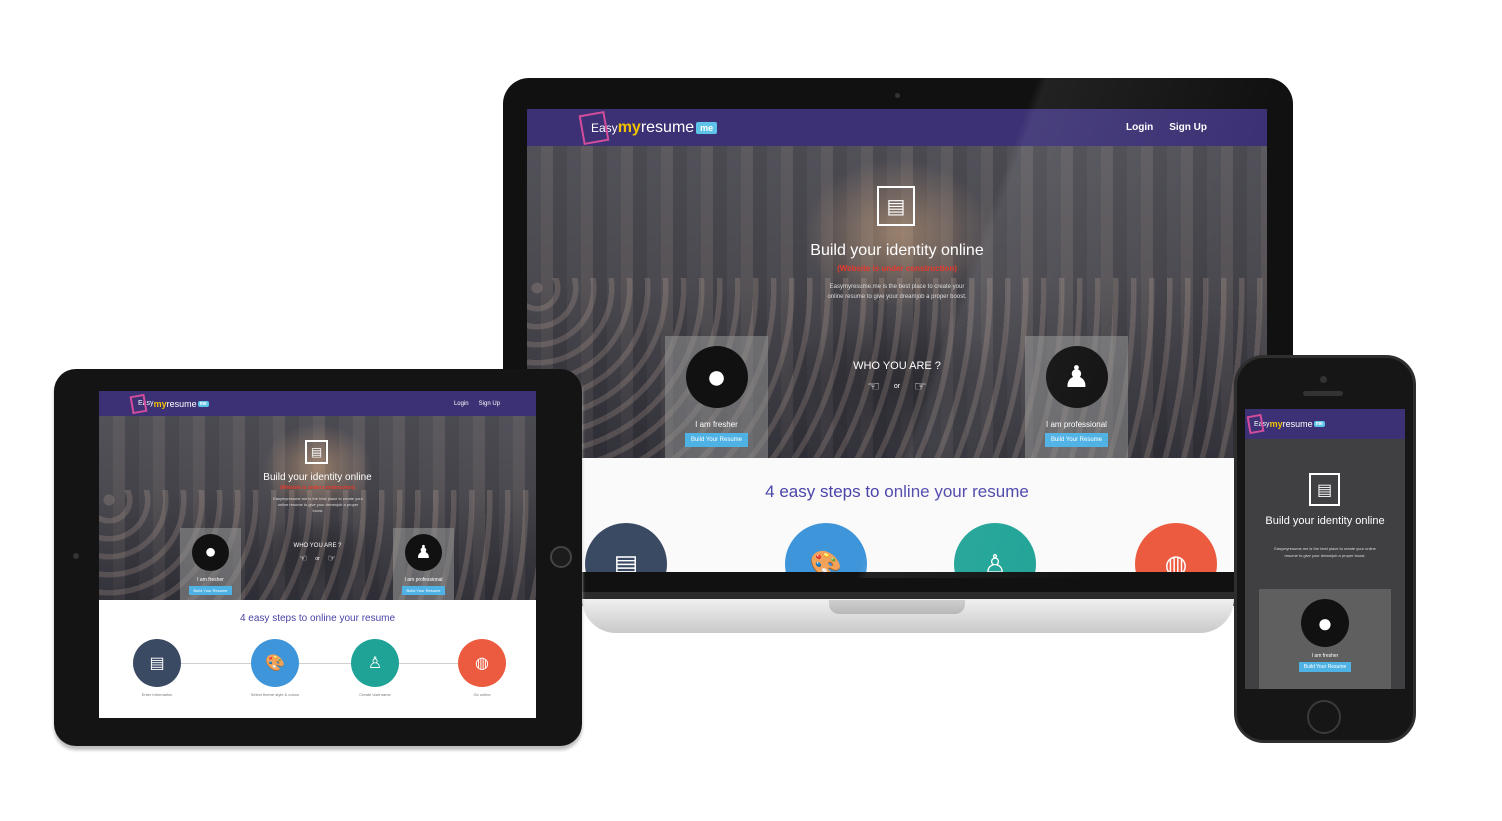 This screenshot has width=1502, height=821. What do you see at coordinates (1324, 717) in the screenshot?
I see `phone-home-button` at bounding box center [1324, 717].